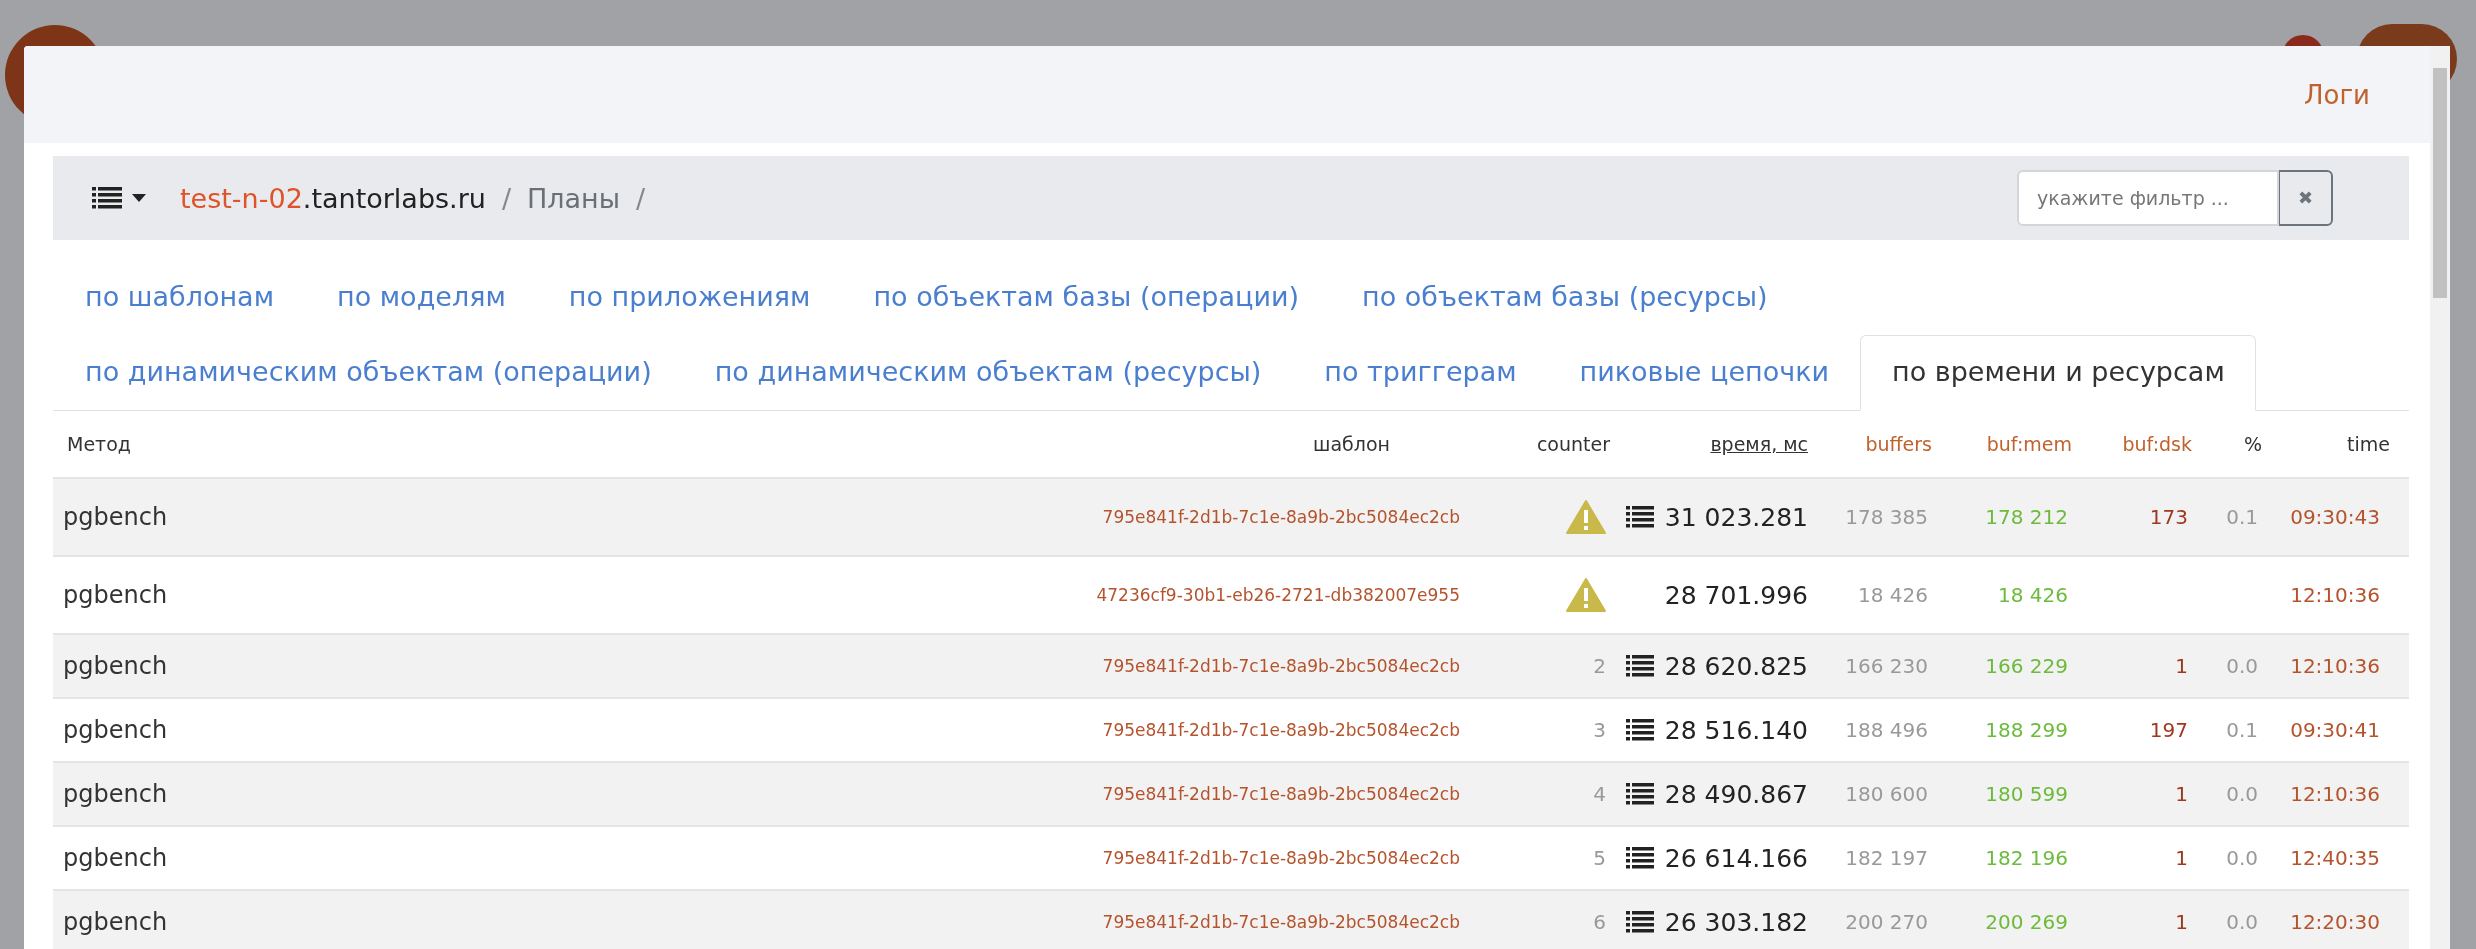 This screenshot has height=949, width=2476. I want to click on buf-dsk-cell-text: 197, so click(2169, 730).